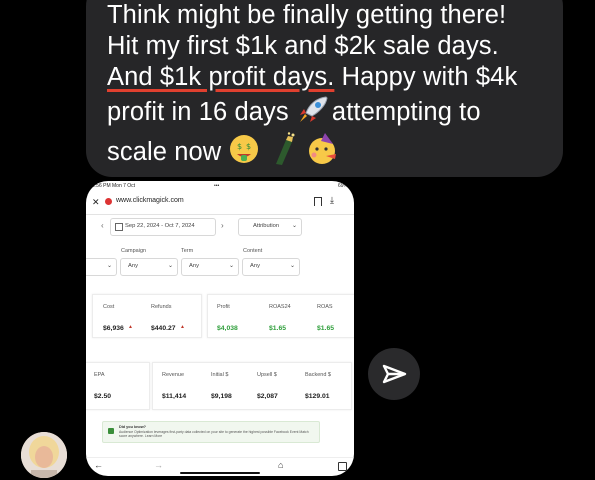  What do you see at coordinates (113, 328) in the screenshot?
I see `cost-value: $6,936` at bounding box center [113, 328].